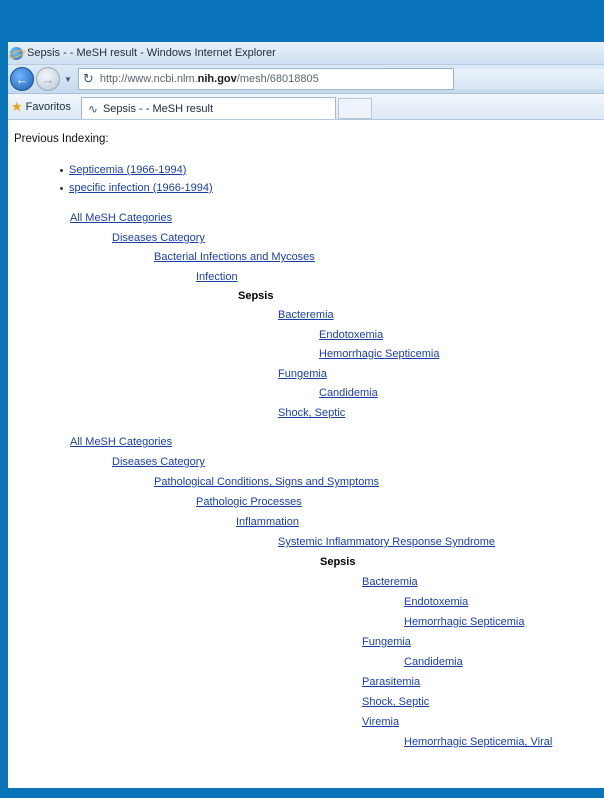 The width and height of the screenshot is (604, 798). I want to click on tab-sepsis: ∿ Sepsis - - MeSH result, so click(208, 108).